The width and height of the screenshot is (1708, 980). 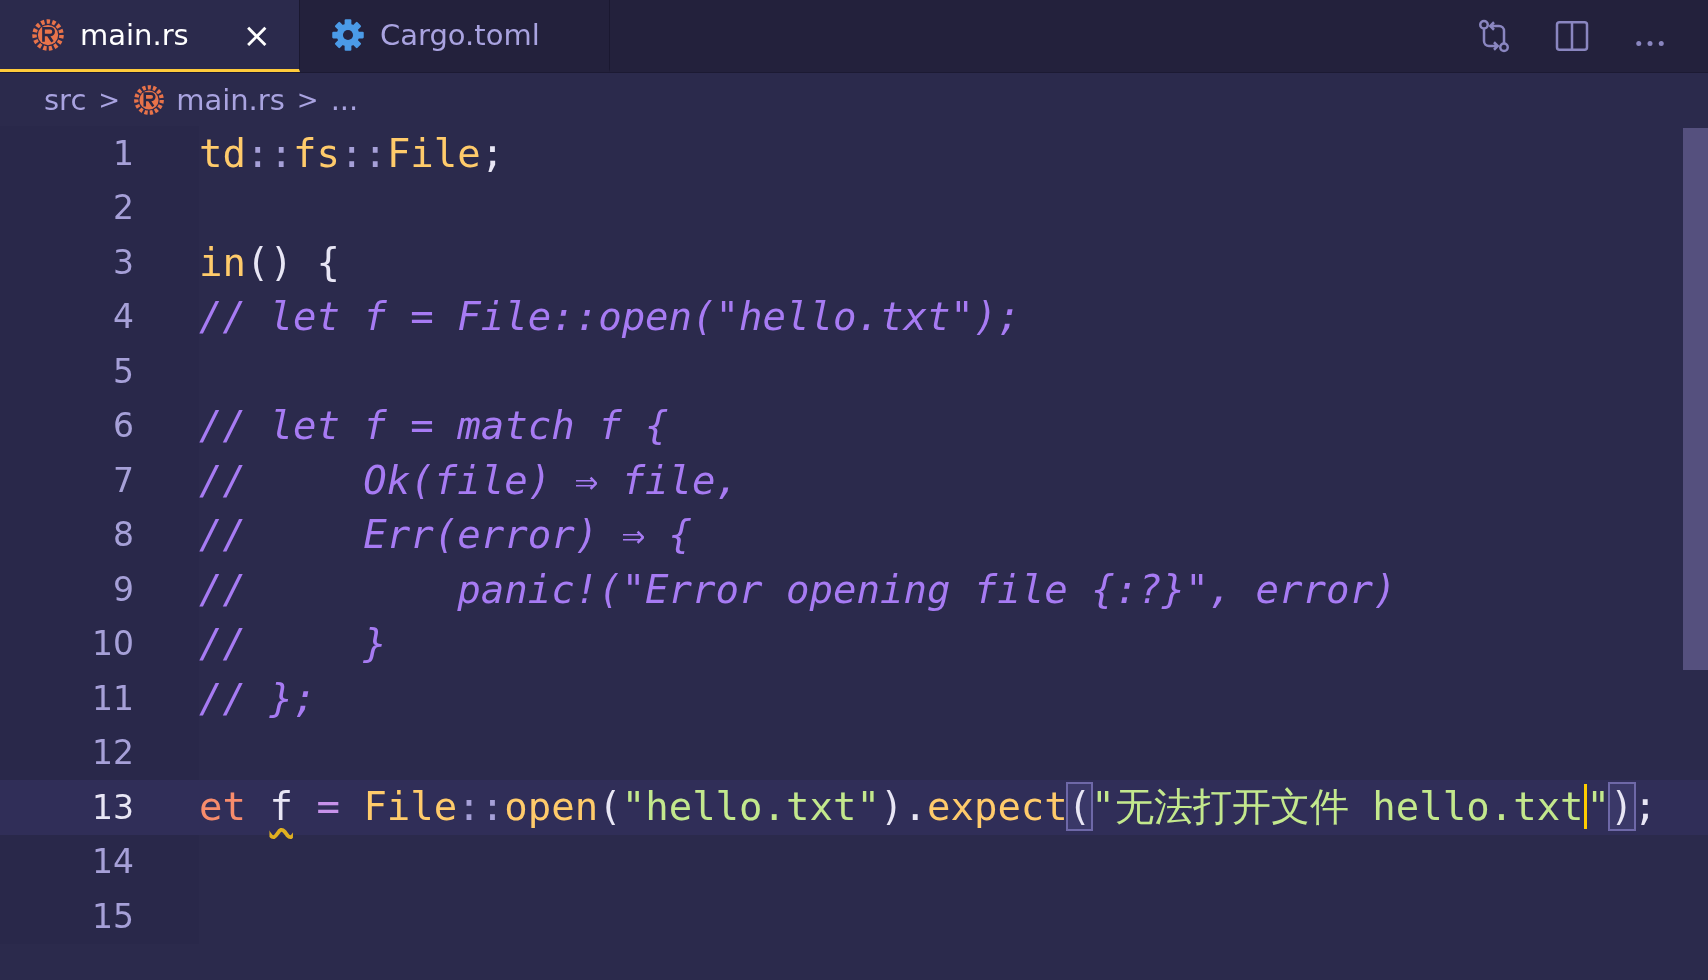 I want to click on line-number: 5, so click(x=123, y=371).